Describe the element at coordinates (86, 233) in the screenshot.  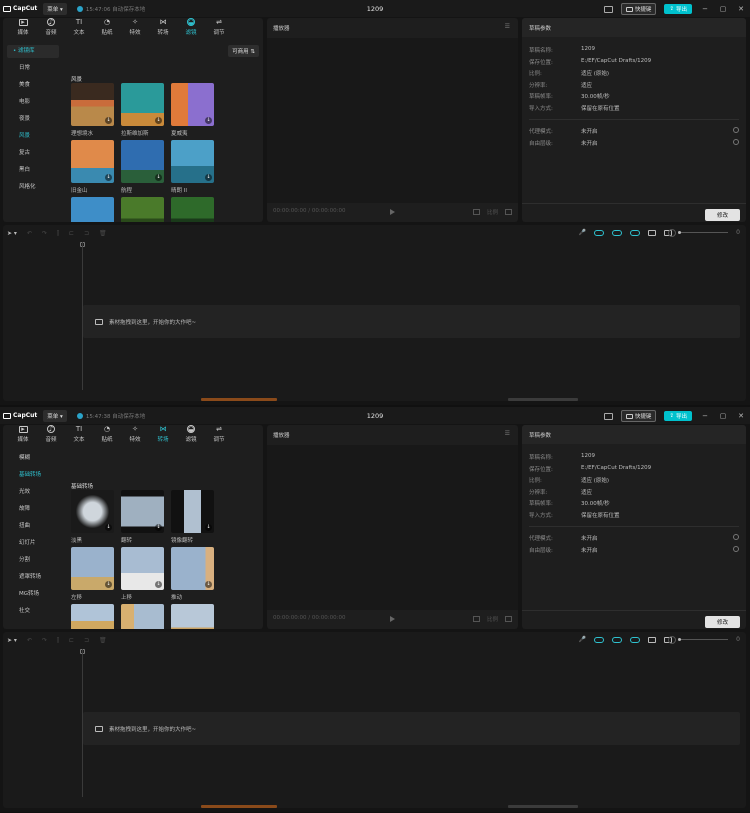
I see `split-right-icon: ⊐` at that location.